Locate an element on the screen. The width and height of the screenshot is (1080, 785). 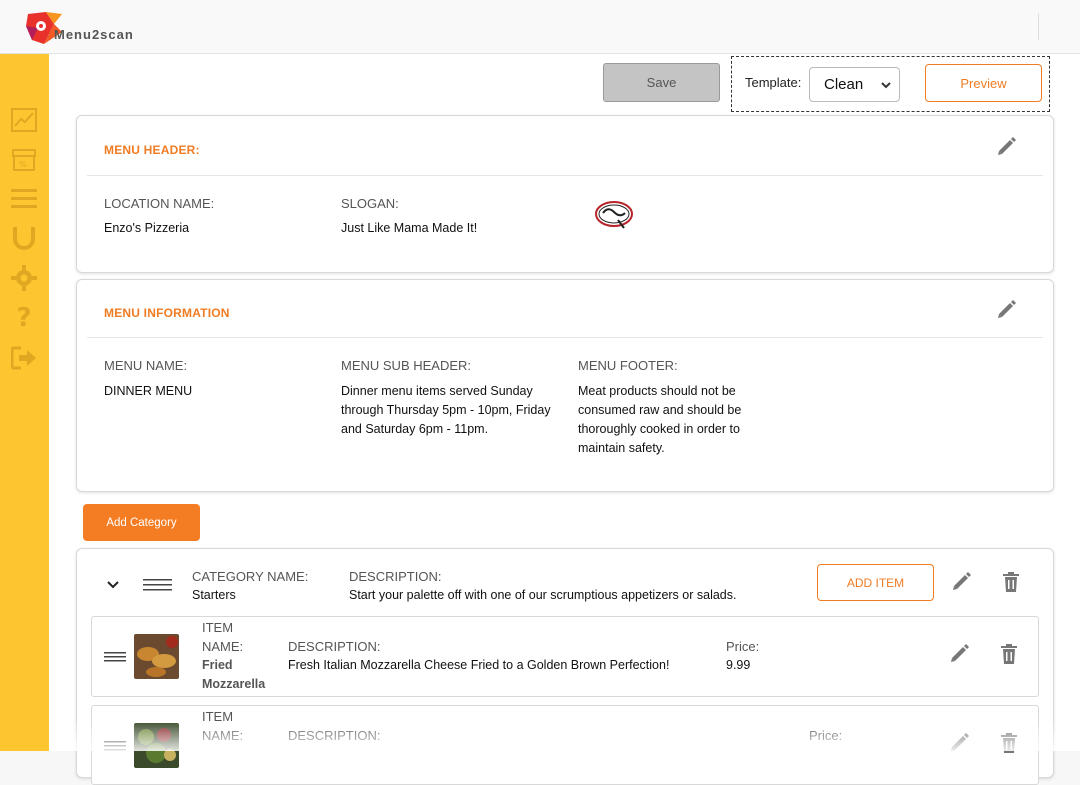
slogan-label: SLOGAN: is located at coordinates (370, 203).